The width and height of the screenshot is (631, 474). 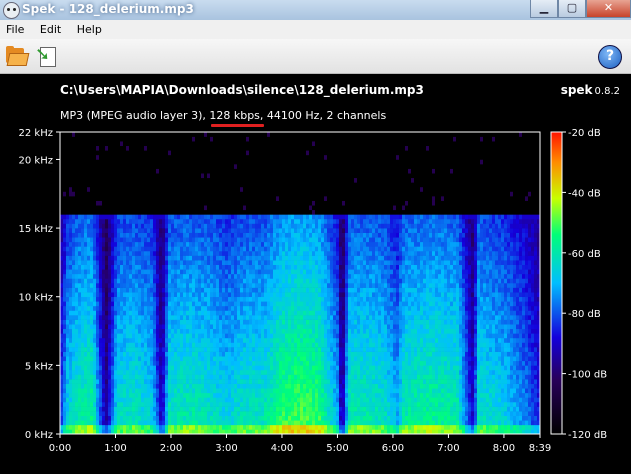 I want to click on help-icon: ?, so click(x=610, y=57).